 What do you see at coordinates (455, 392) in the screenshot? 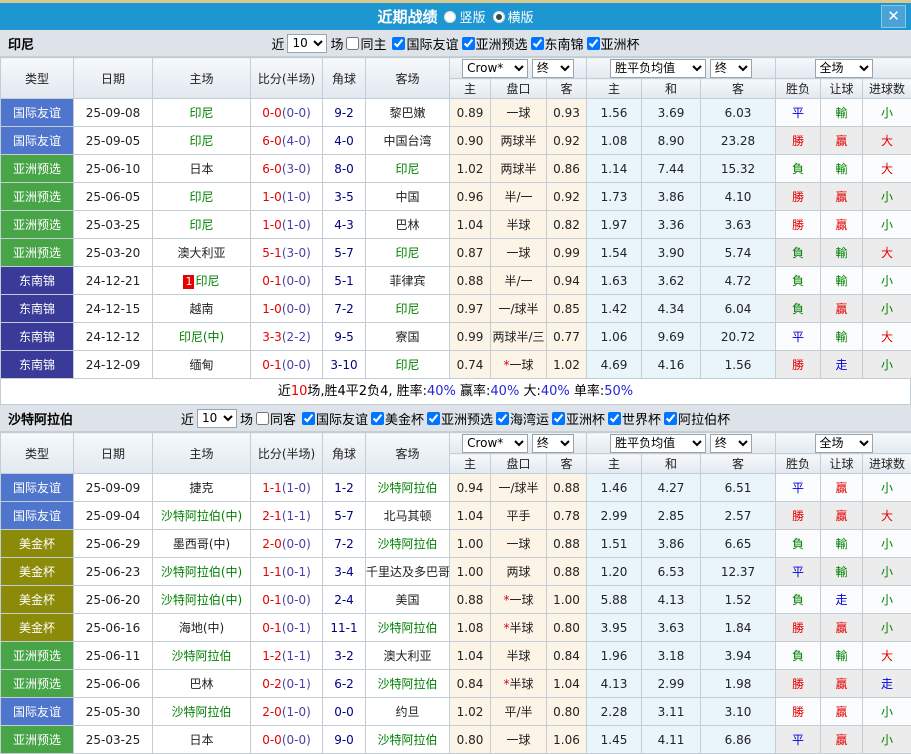
I see `summary-row: 近10场,胜4平2负4, 胜率:40% 赢率:40% 大:40% 单率:50%` at bounding box center [455, 392].